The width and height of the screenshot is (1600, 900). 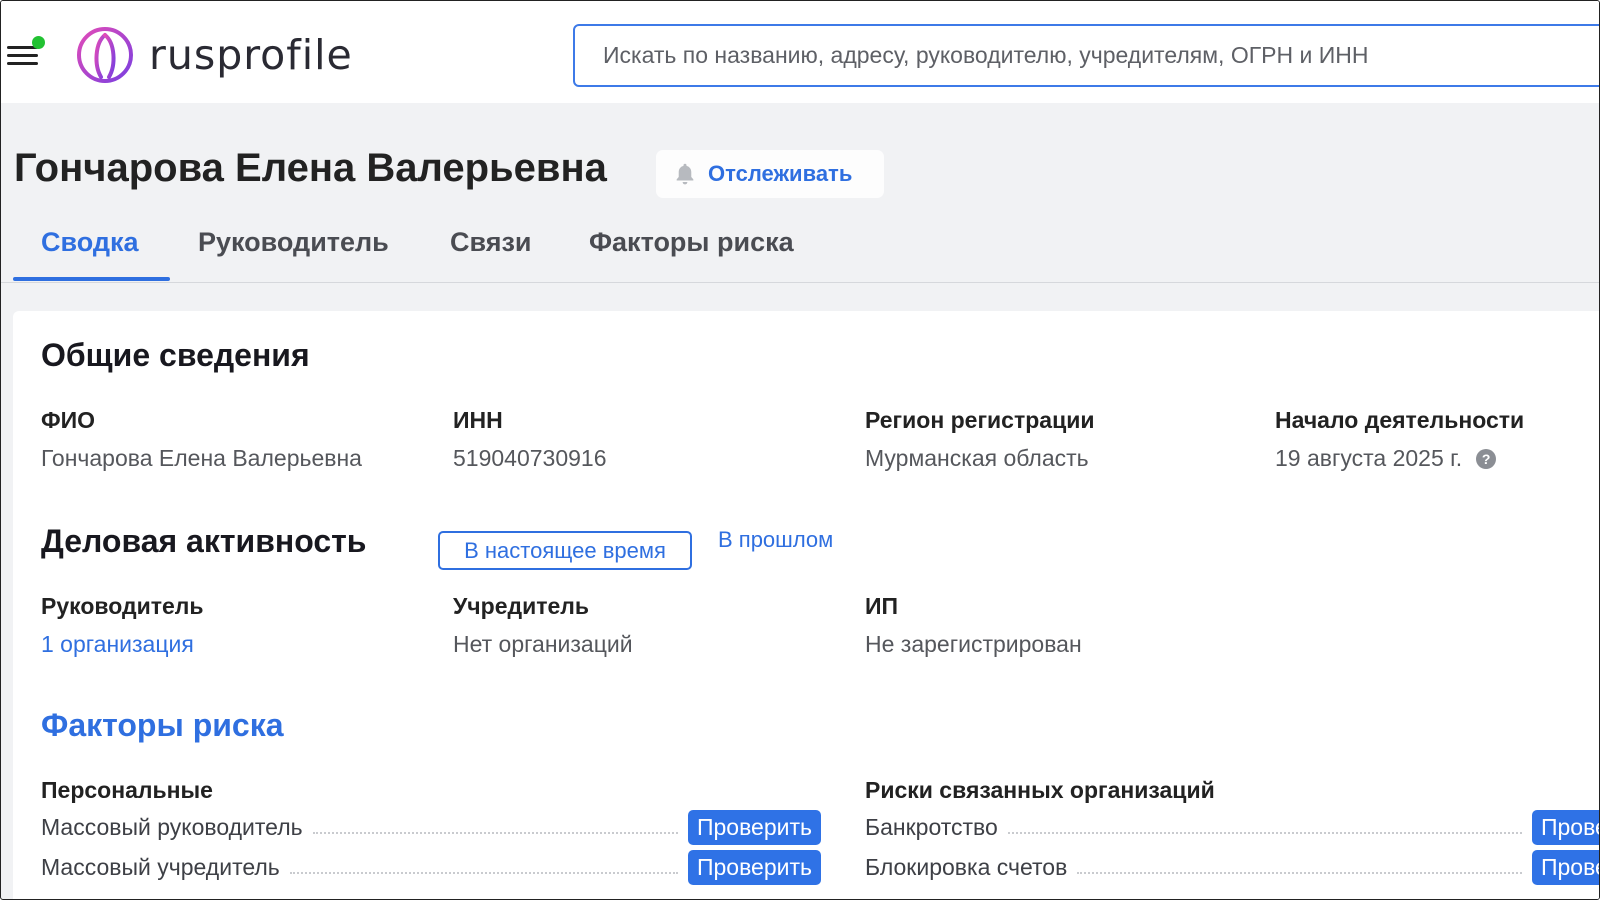 I want to click on founder-label: Учредитель, so click(x=521, y=606).